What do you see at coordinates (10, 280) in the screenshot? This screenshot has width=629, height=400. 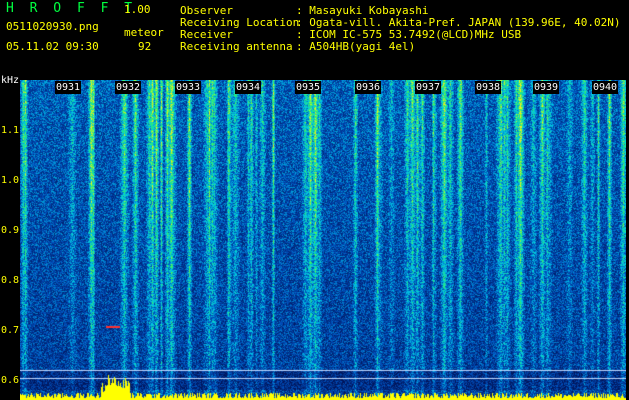 I see `y-tick-label: 0.8` at bounding box center [10, 280].